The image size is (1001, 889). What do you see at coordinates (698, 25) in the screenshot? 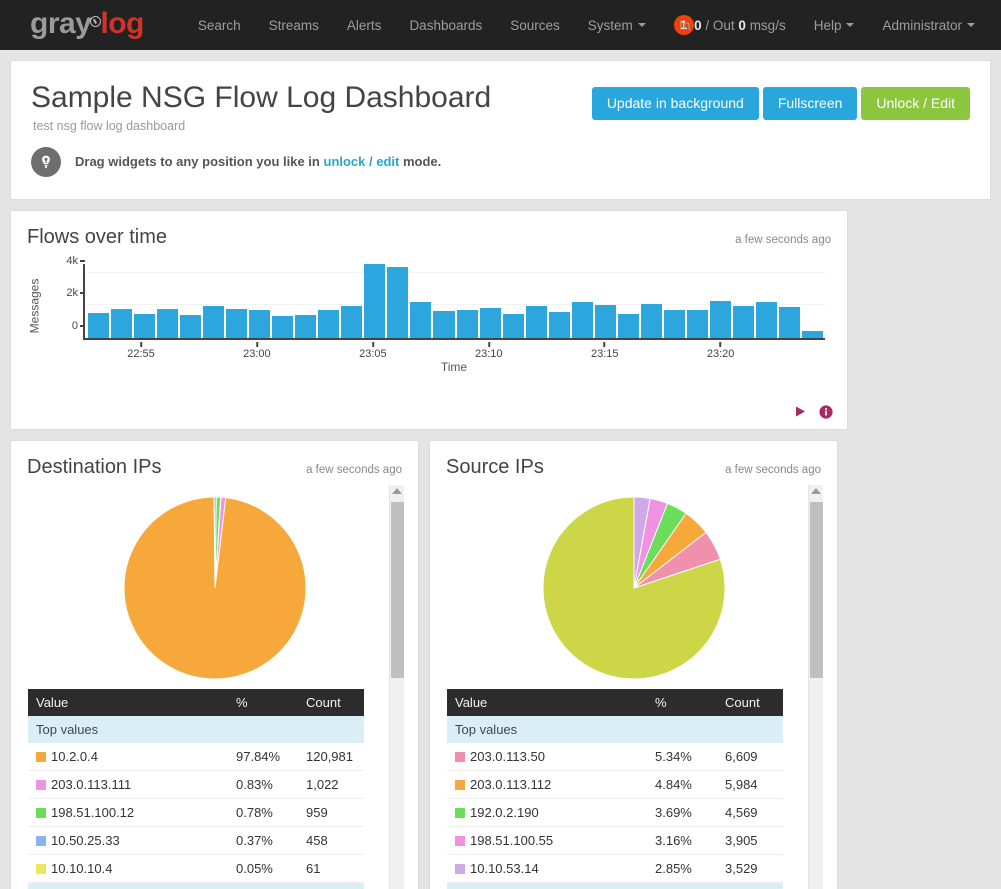
I see `throughput-in-value: 0` at bounding box center [698, 25].